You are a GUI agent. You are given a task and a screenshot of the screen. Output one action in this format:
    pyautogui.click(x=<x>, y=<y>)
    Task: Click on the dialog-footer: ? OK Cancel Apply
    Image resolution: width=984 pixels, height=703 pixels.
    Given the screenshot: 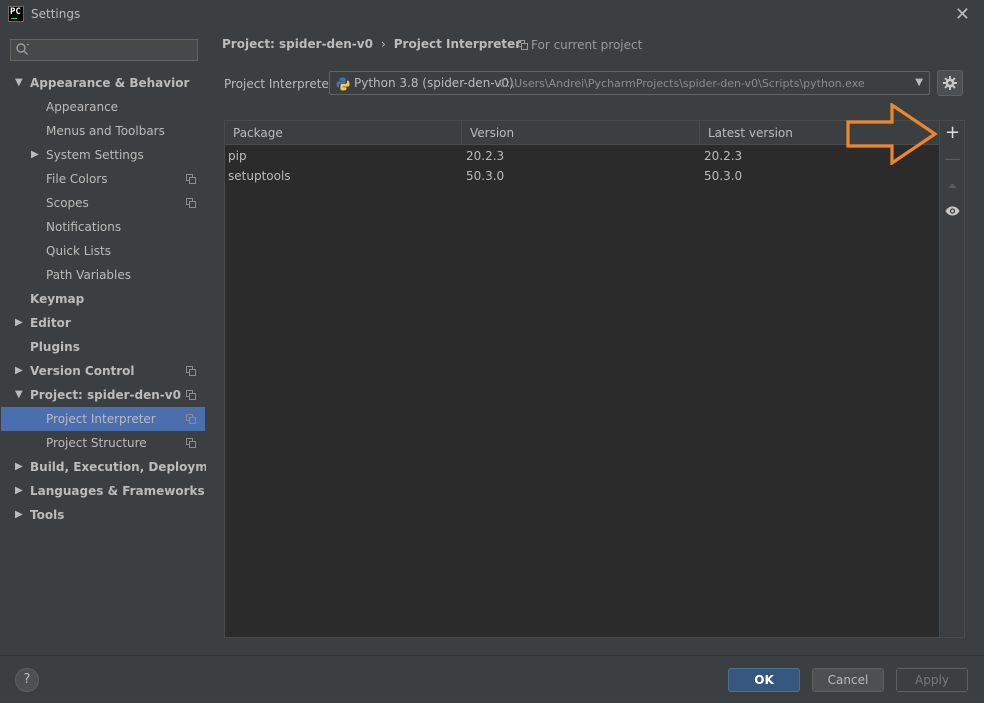 What is the action you would take?
    pyautogui.click(x=492, y=679)
    